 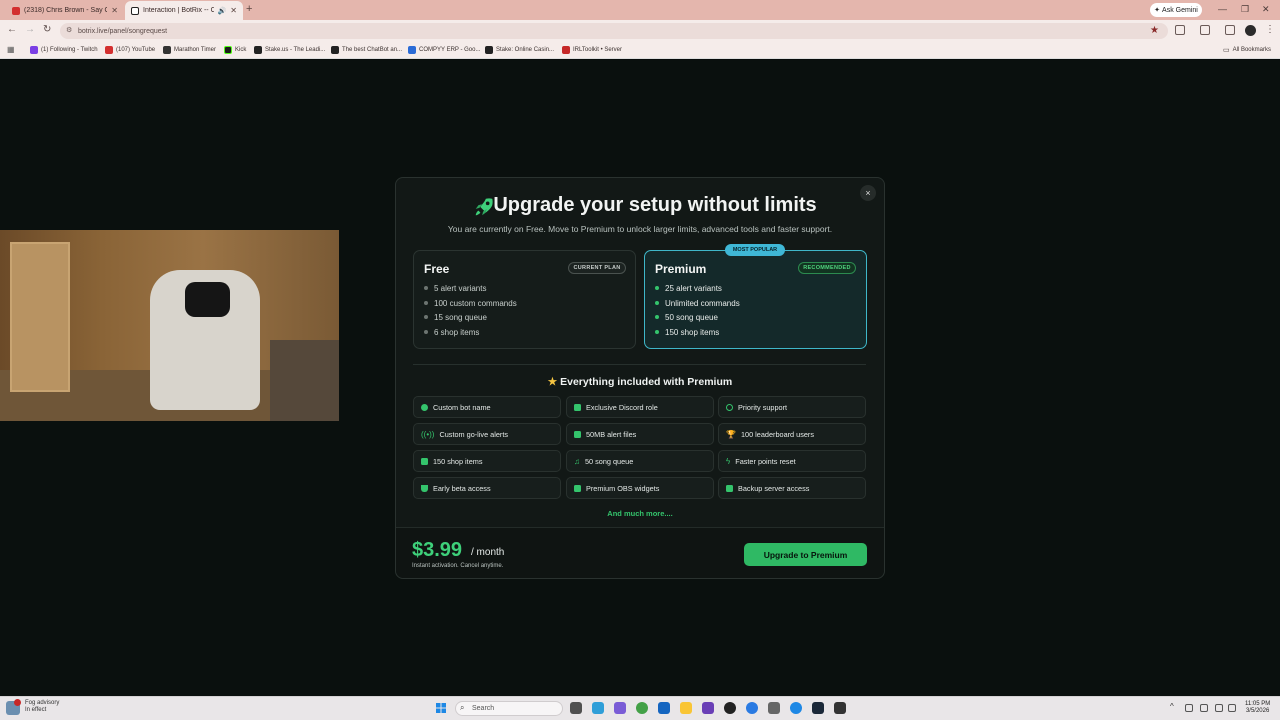 I want to click on tab-youtube: (2318) Chris Brown - Say Goodb ✕, so click(x=65, y=10).